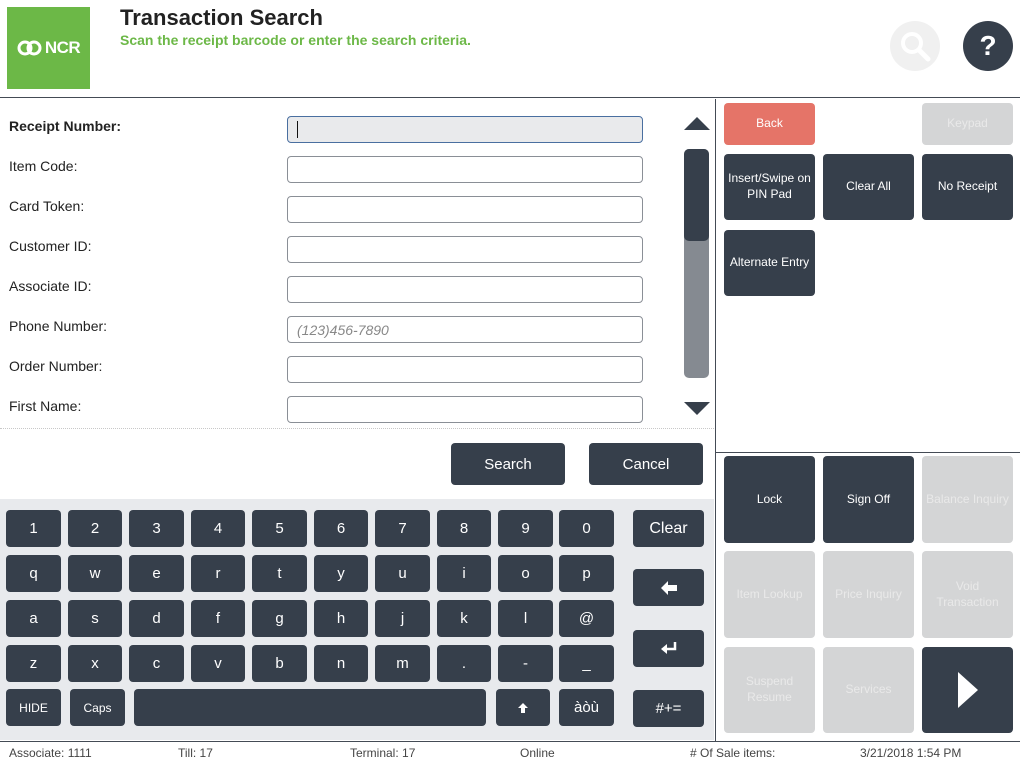 The height and width of the screenshot is (763, 1020). I want to click on key: t, so click(279, 573).